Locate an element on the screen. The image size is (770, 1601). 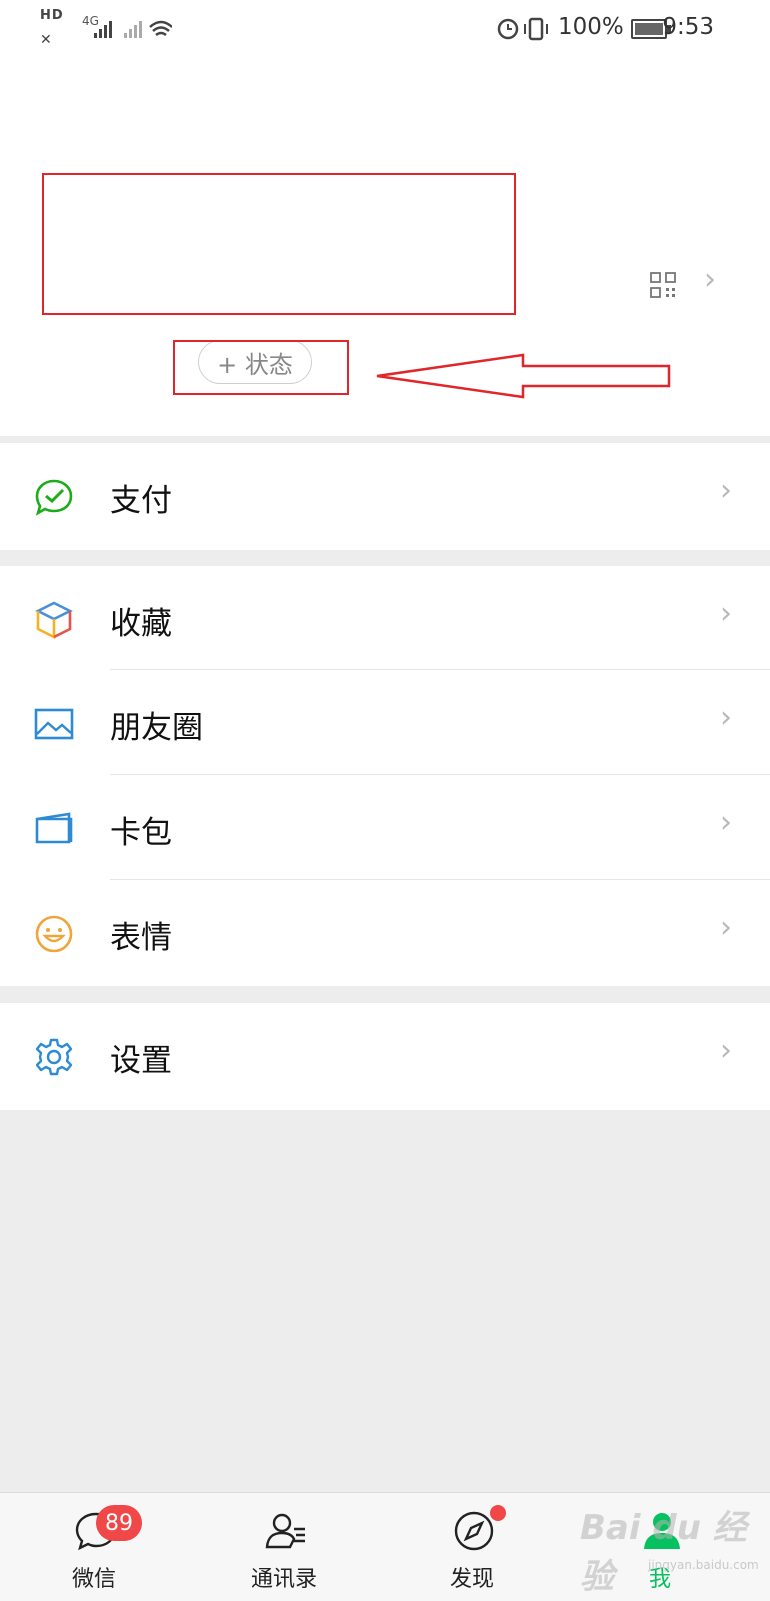
battery-percent: 100% is located at coordinates (591, 27).